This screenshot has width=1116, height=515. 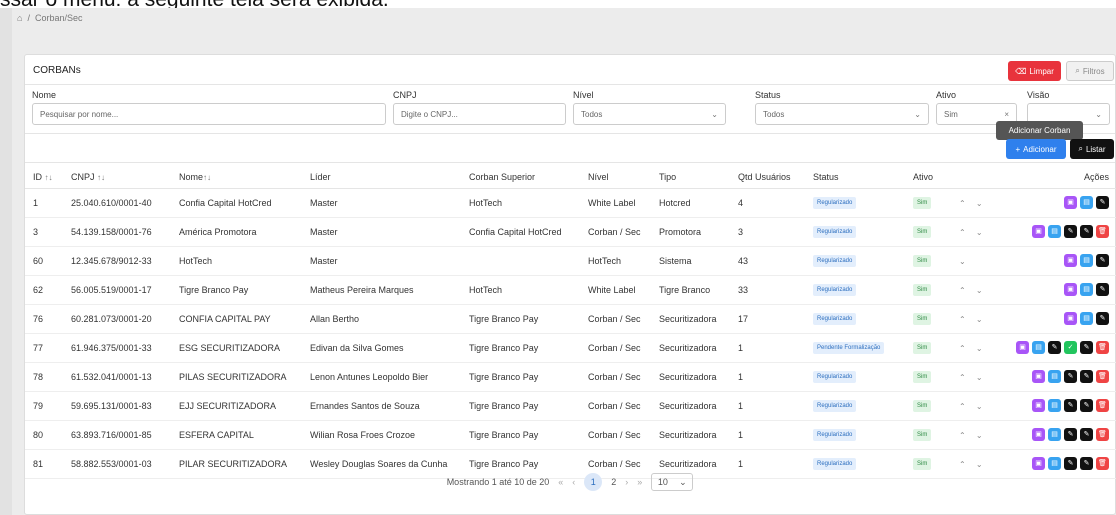 What do you see at coordinates (573, 482) in the screenshot?
I see `prev-page-button: ‹` at bounding box center [573, 482].